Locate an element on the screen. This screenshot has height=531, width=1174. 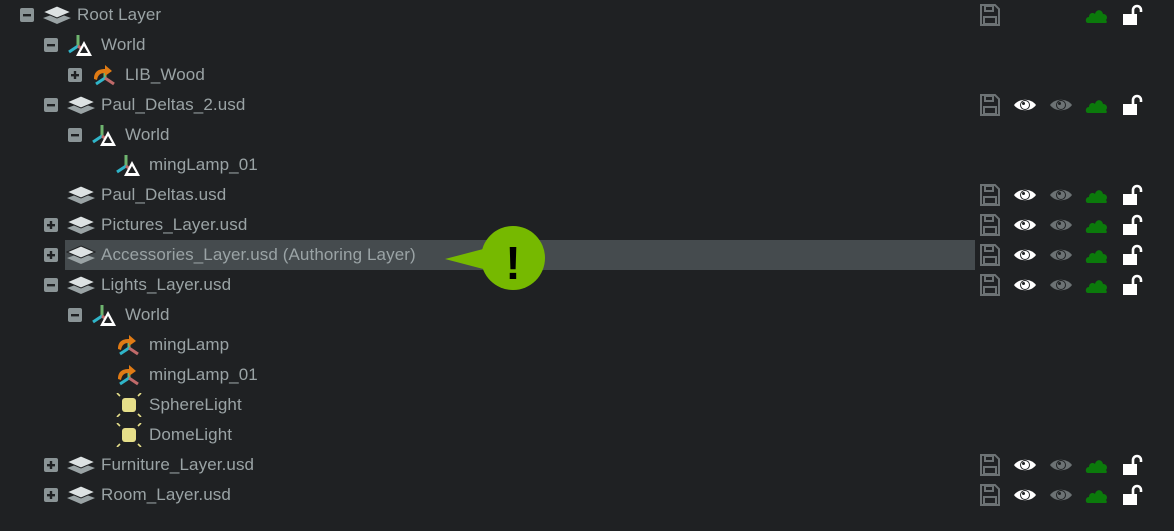
layer-row: Paul_Deltas.usd is located at coordinates (587, 195).